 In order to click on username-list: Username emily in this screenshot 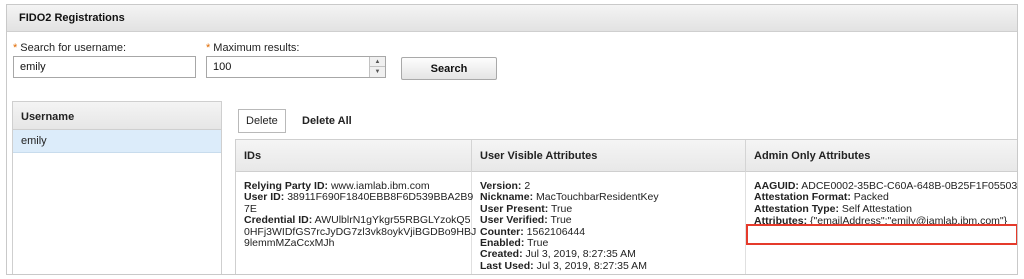, I will do `click(117, 187)`.